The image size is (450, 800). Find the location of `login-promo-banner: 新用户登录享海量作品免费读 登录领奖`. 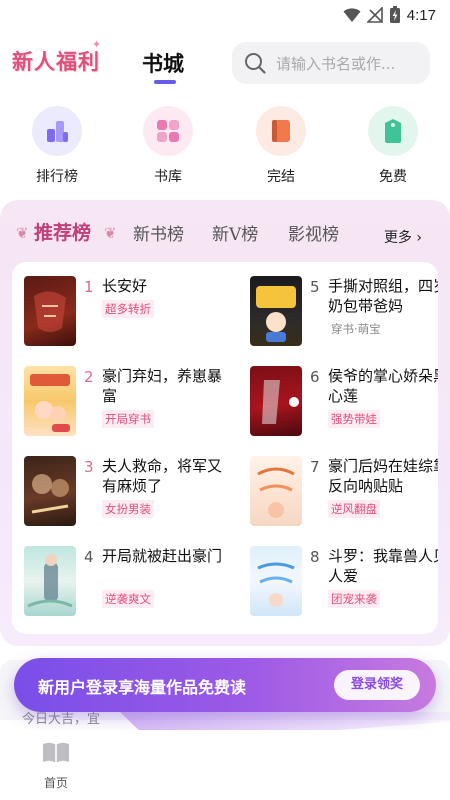

login-promo-banner: 新用户登录享海量作品免费读 登录领奖 is located at coordinates (225, 685).